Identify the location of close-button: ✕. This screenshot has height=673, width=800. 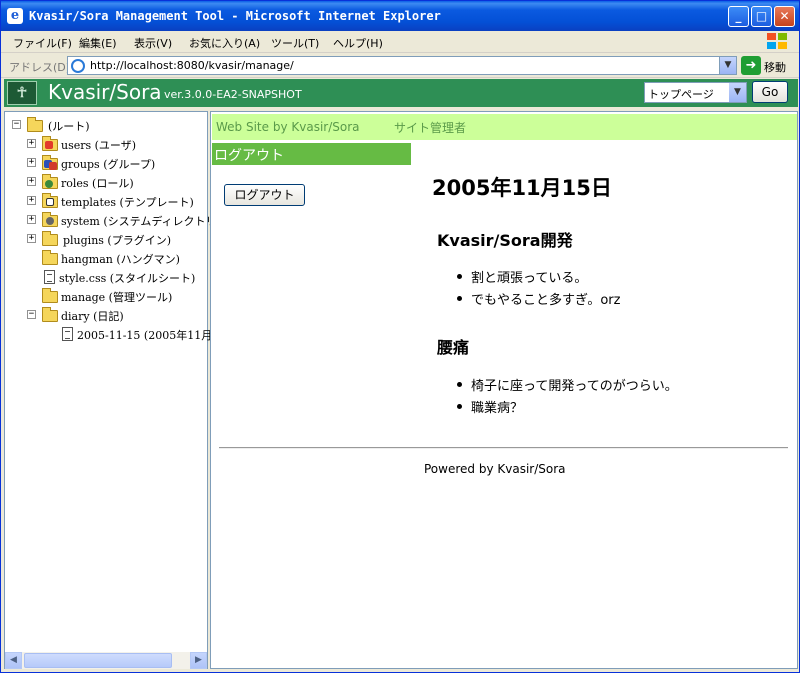
(784, 16).